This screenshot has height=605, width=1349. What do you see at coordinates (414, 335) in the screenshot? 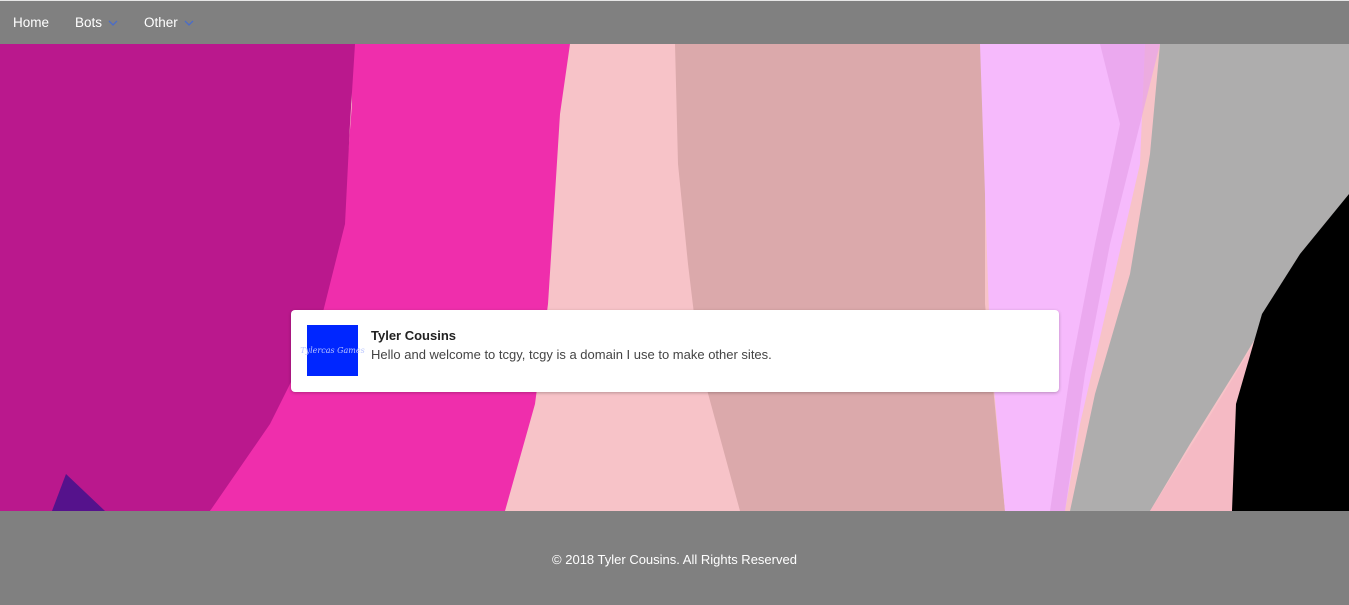
I see `profile-name: Tyler Cousins` at bounding box center [414, 335].